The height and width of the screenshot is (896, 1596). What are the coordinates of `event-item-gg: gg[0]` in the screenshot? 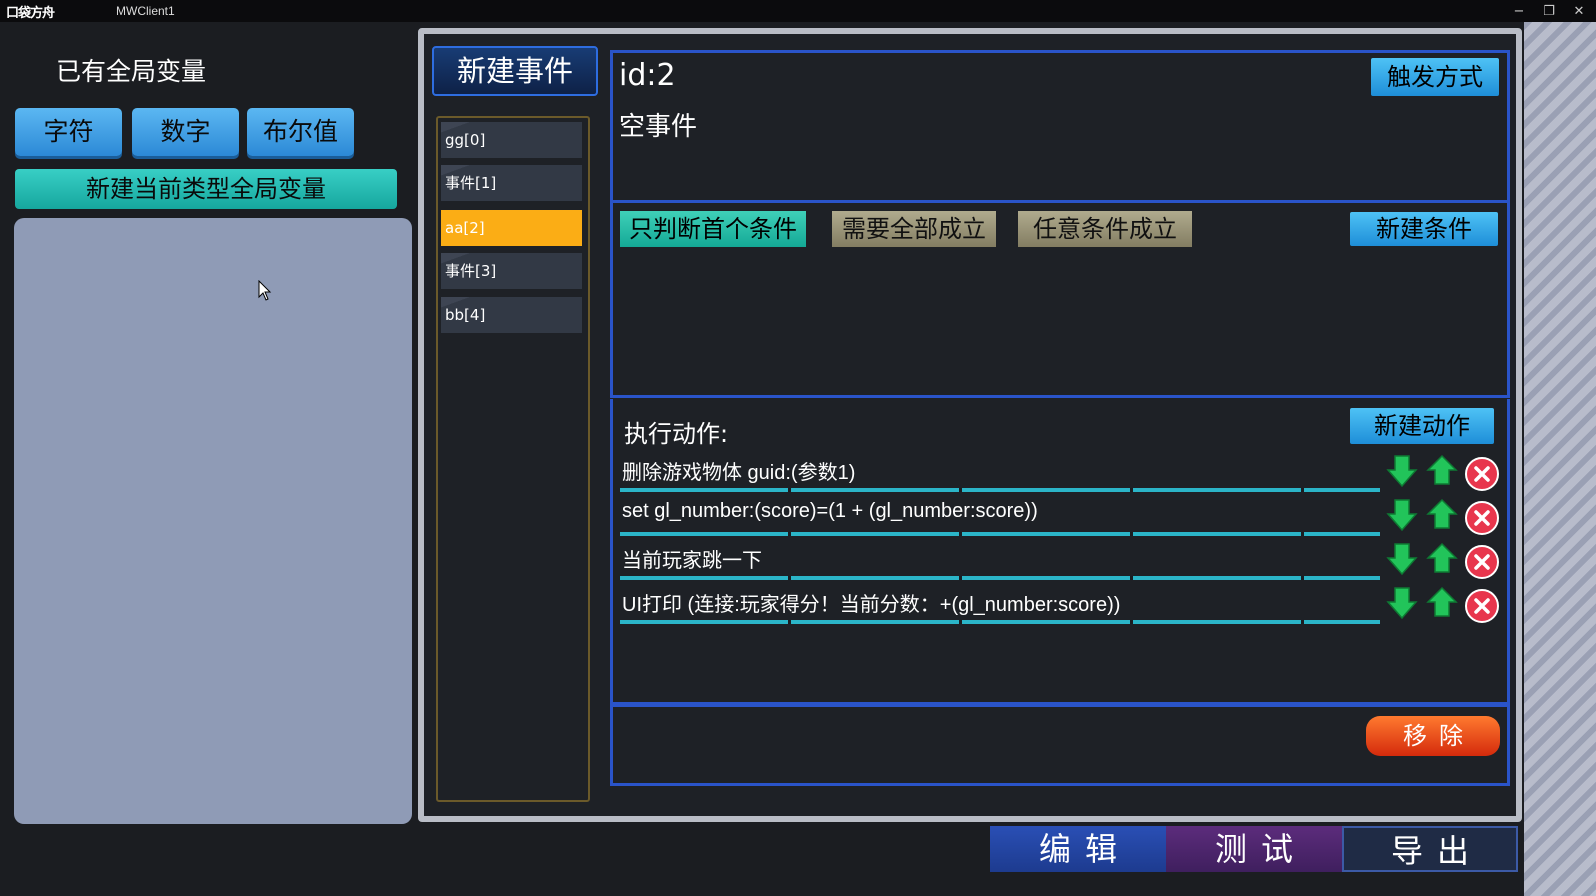 It's located at (511, 140).